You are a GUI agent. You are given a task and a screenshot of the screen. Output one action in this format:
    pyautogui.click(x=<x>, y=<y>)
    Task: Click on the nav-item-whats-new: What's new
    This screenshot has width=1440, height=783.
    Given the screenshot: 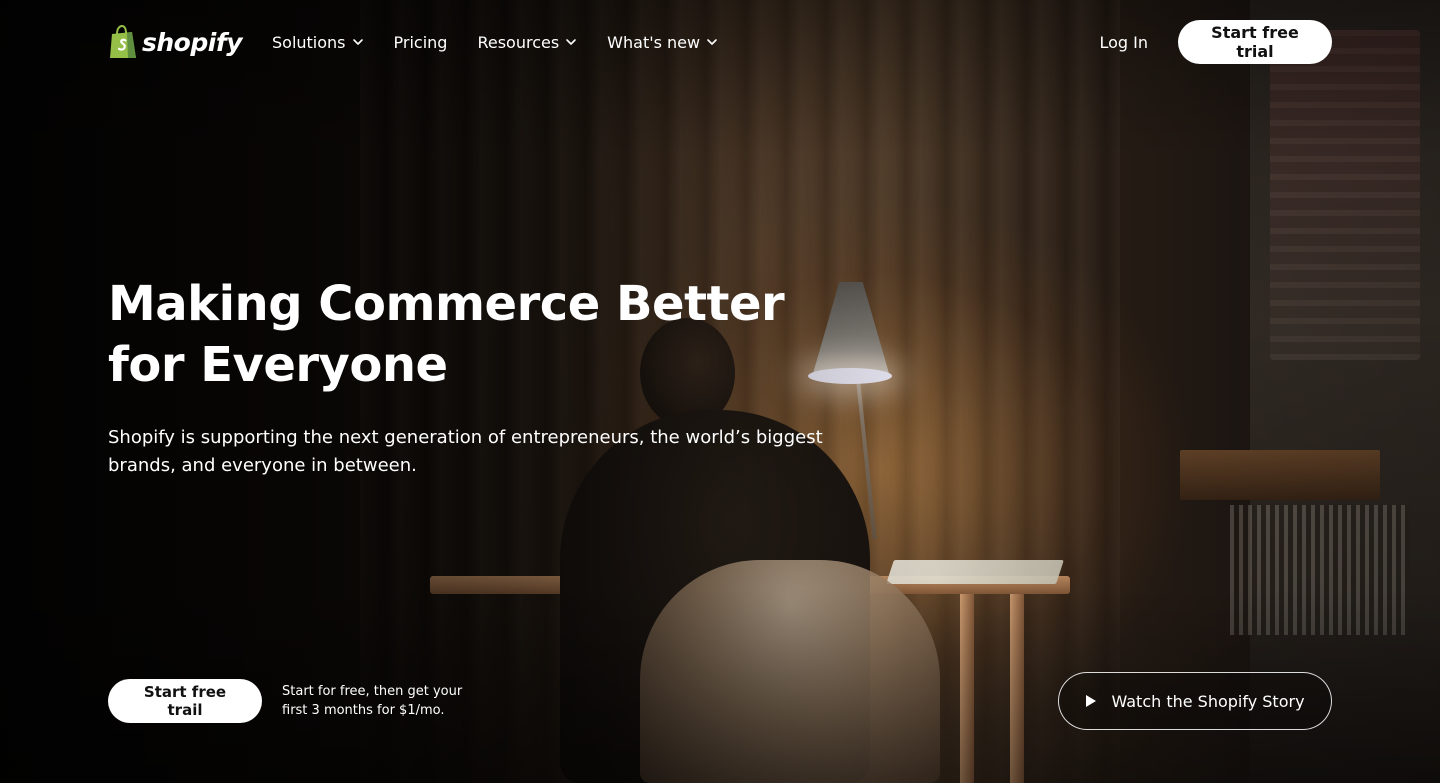 What is the action you would take?
    pyautogui.click(x=662, y=42)
    